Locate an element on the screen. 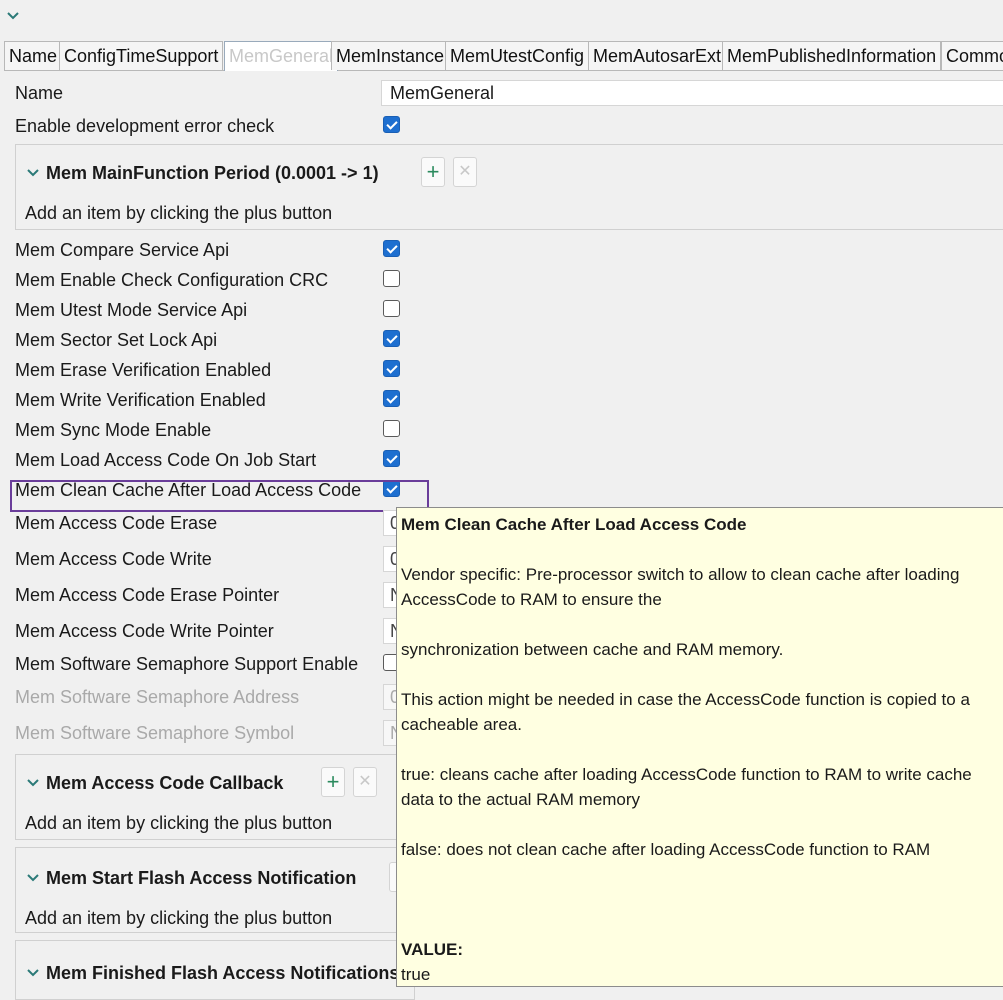 The width and height of the screenshot is (1003, 1000). sync-mode-enable-label: Mem Sync Mode Enable is located at coordinates (113, 430).